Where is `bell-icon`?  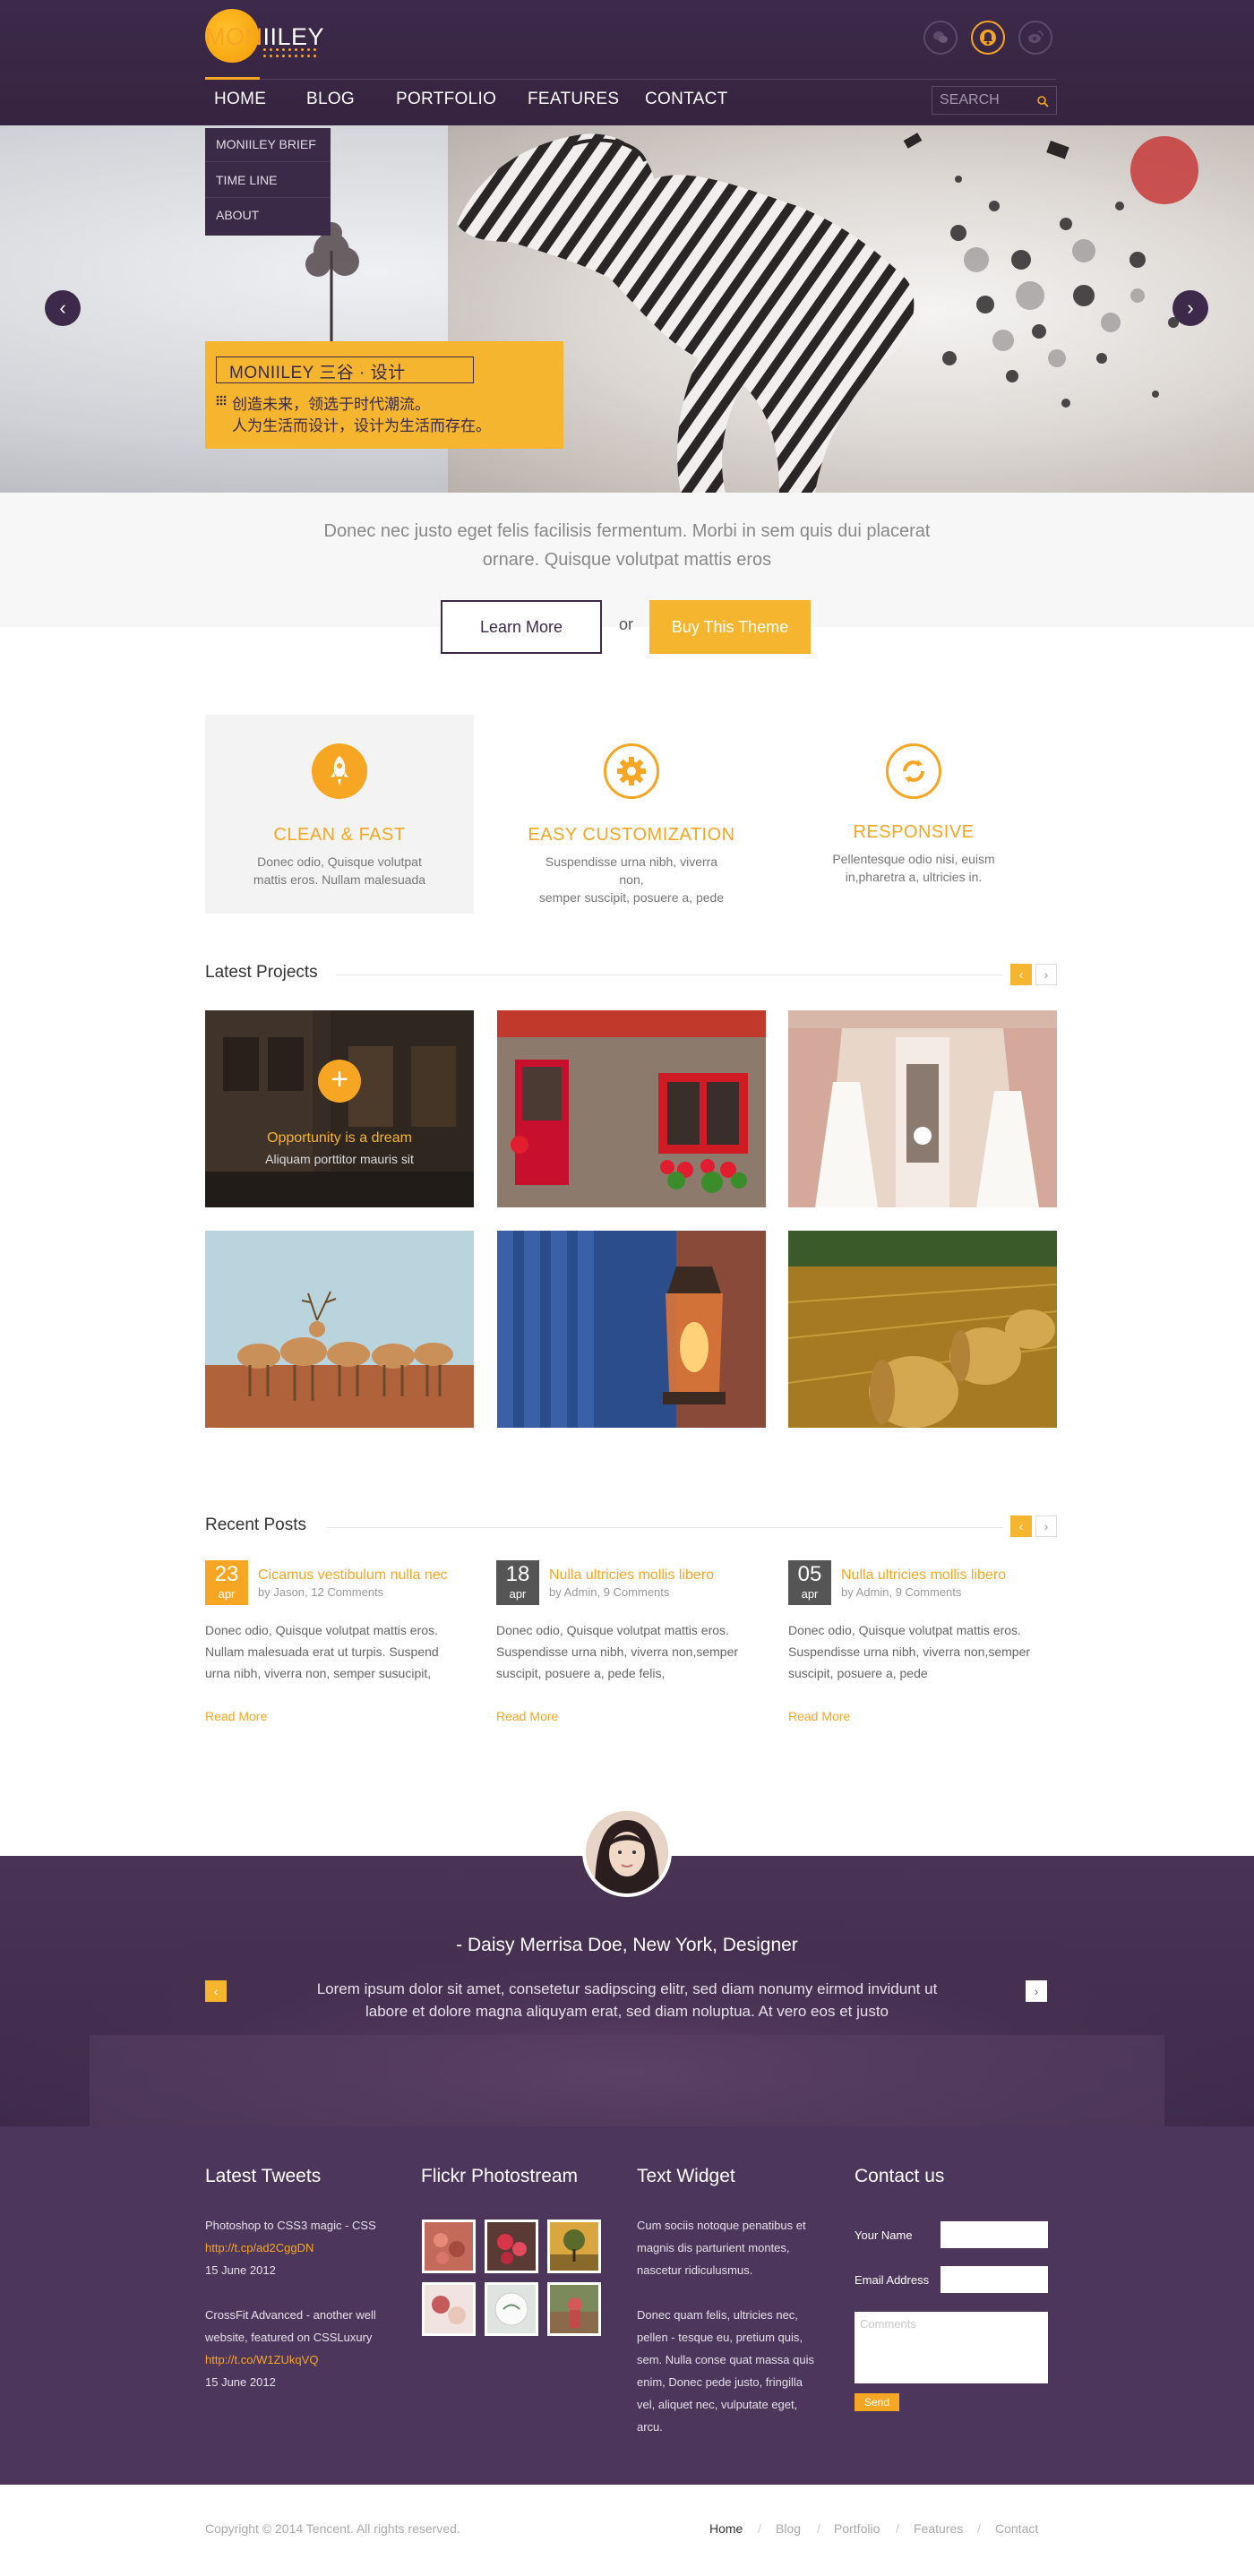 bell-icon is located at coordinates (988, 38).